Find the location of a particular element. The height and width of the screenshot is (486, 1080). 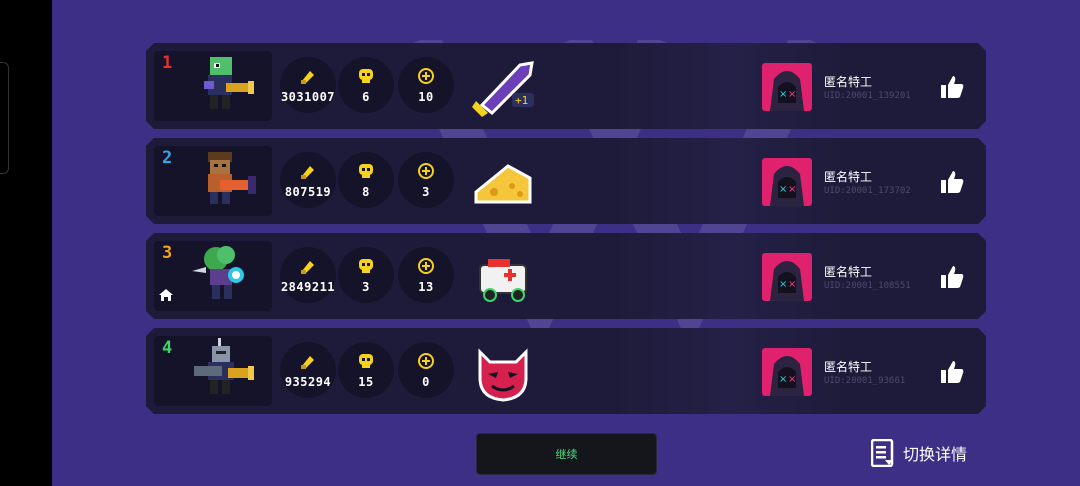

kills-stat: 8 is located at coordinates (366, 180).